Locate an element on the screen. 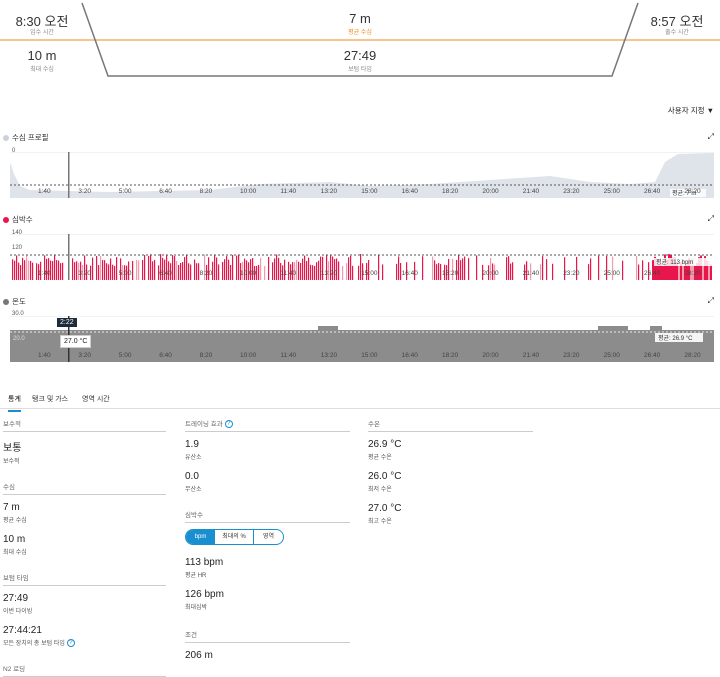 The width and height of the screenshot is (720, 677). max-water-temp: 27.0 °C is located at coordinates (385, 508).